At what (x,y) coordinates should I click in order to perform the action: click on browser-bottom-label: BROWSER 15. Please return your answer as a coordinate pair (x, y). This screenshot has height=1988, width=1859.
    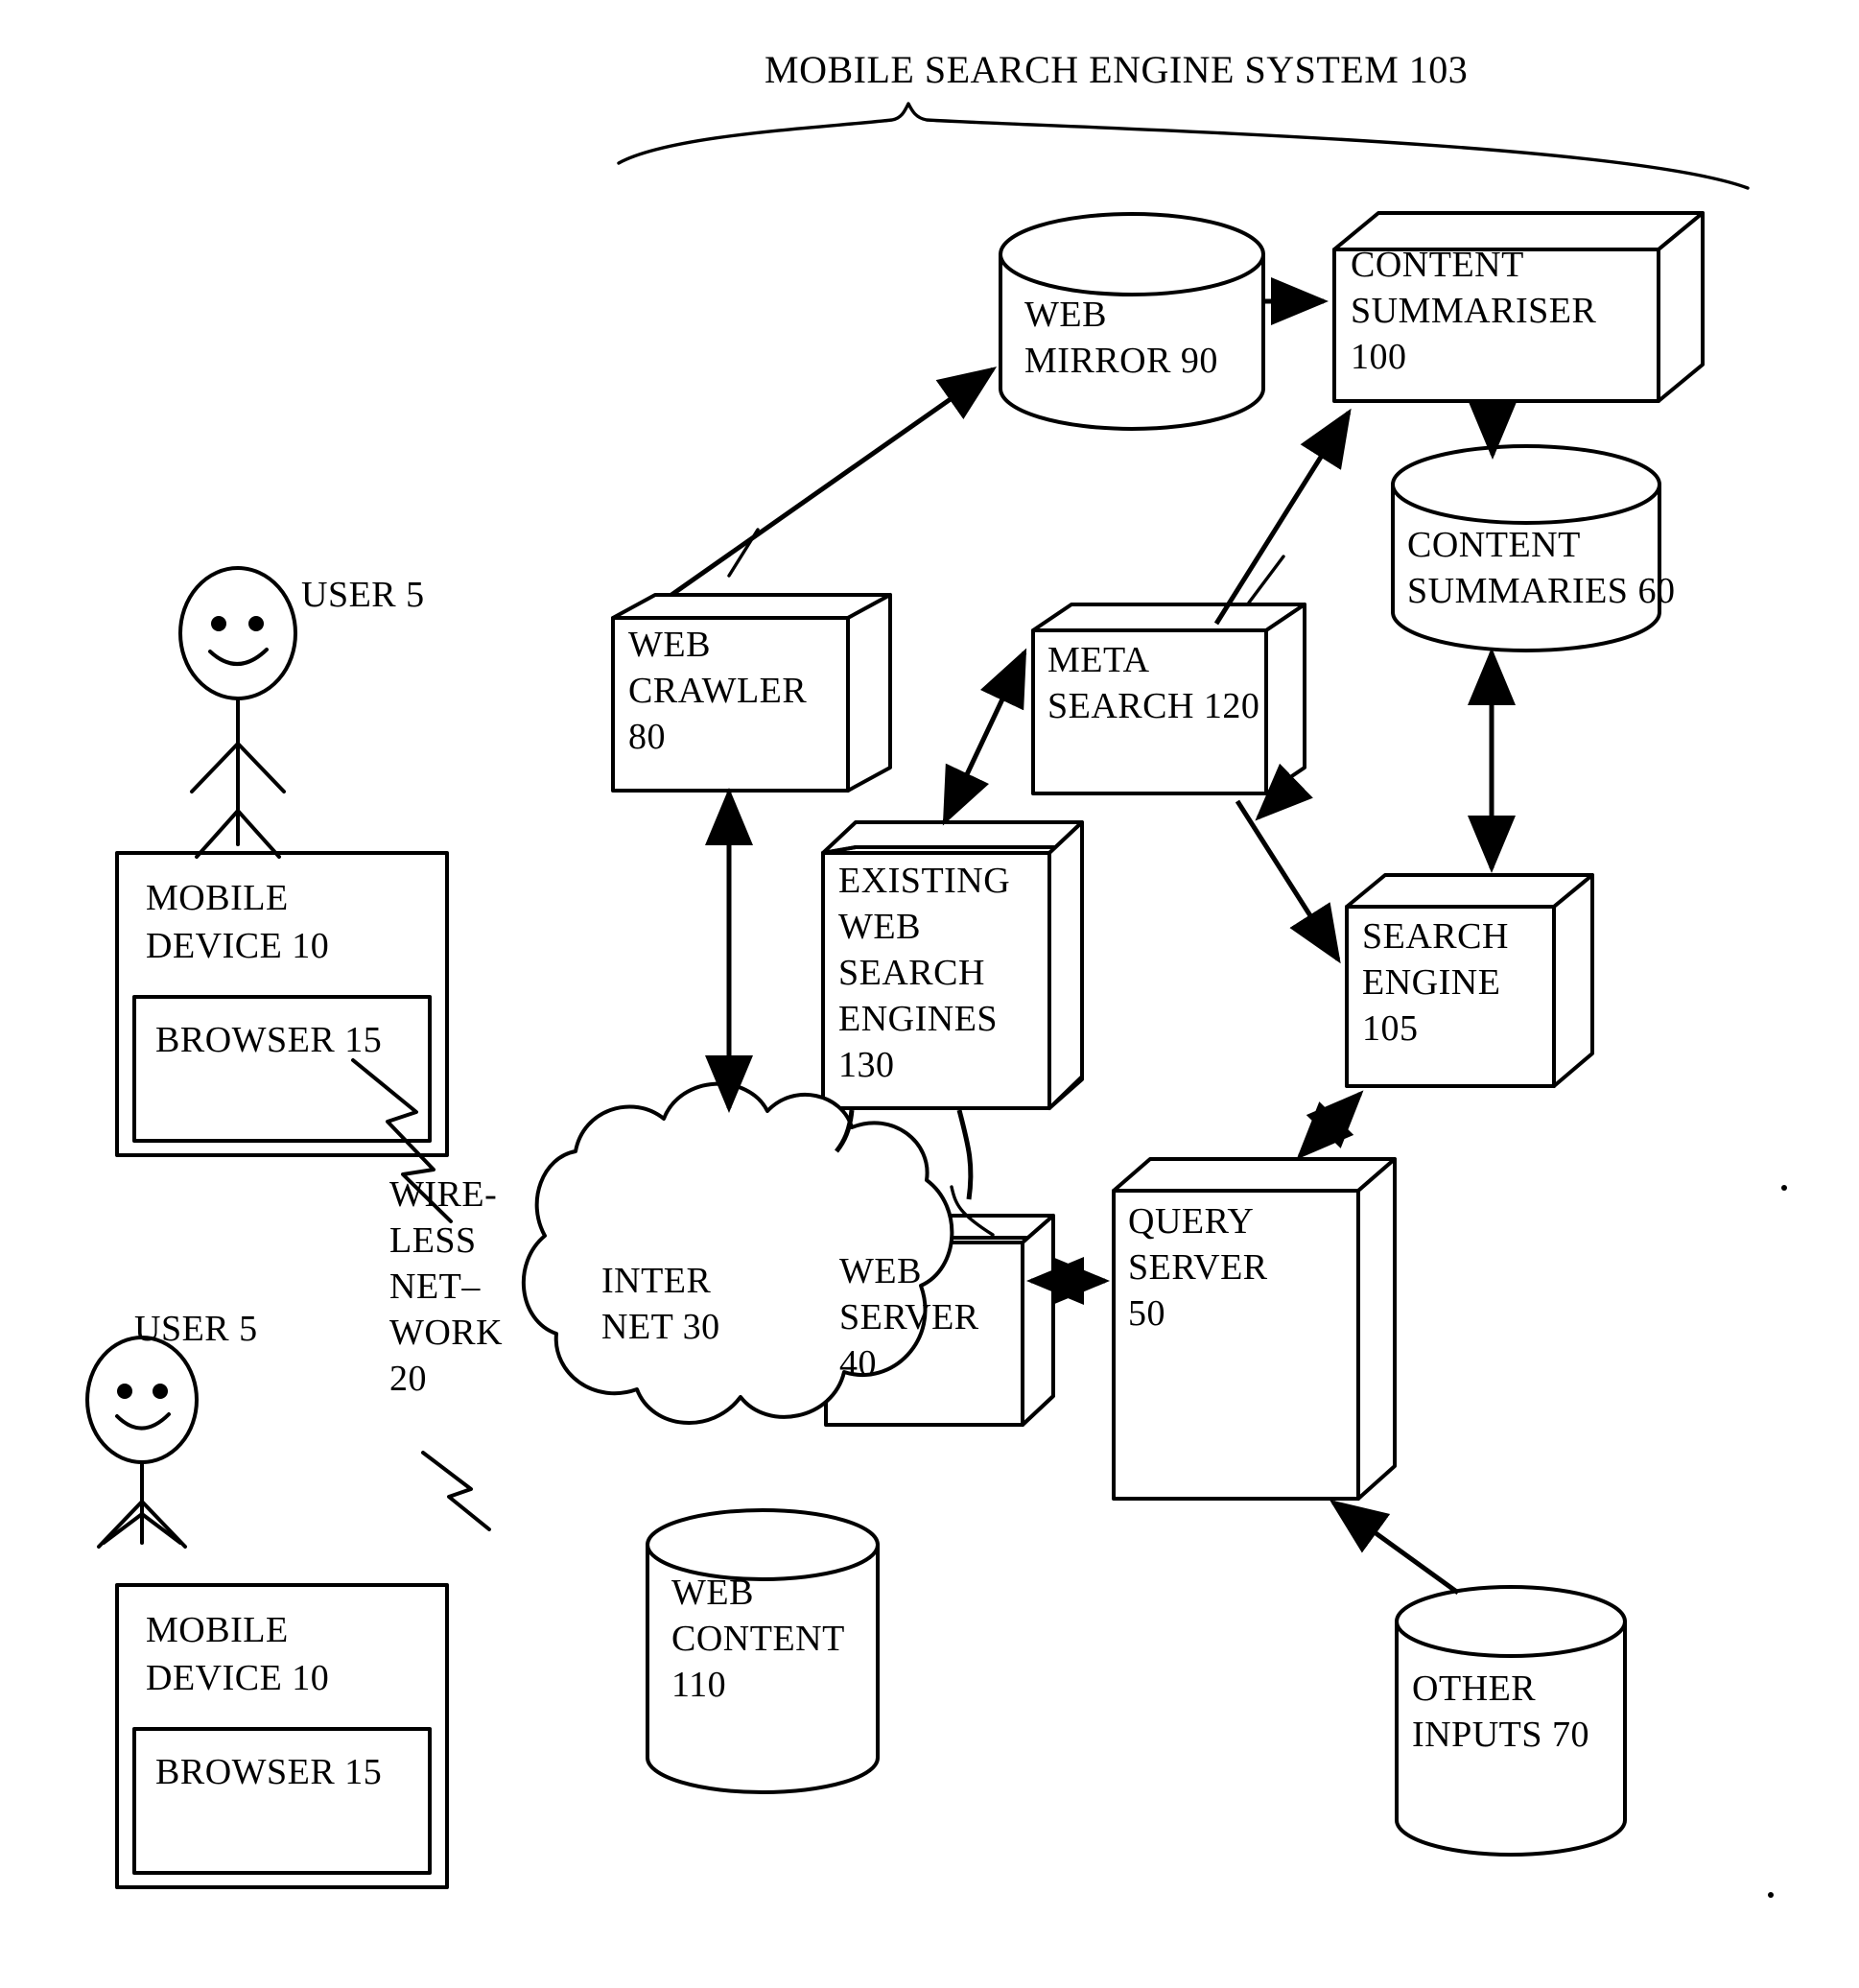
    Looking at the image, I should click on (268, 1772).